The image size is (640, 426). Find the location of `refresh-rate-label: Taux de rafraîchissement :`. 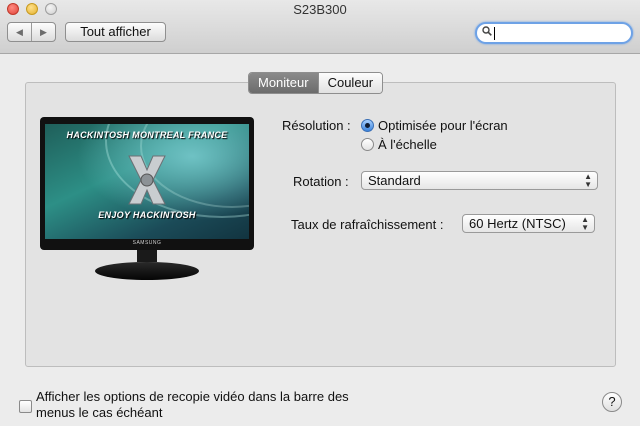

refresh-rate-label: Taux de rafraîchissement : is located at coordinates (367, 224).